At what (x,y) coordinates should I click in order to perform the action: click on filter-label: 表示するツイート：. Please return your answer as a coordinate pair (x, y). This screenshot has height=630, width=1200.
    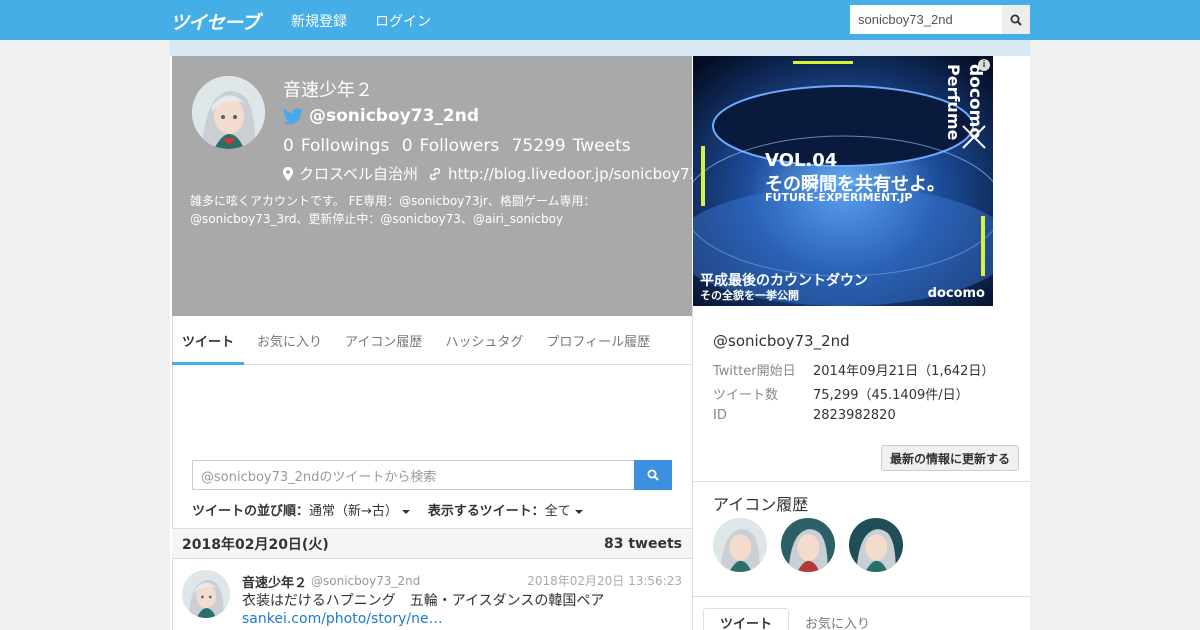
    Looking at the image, I should click on (486, 511).